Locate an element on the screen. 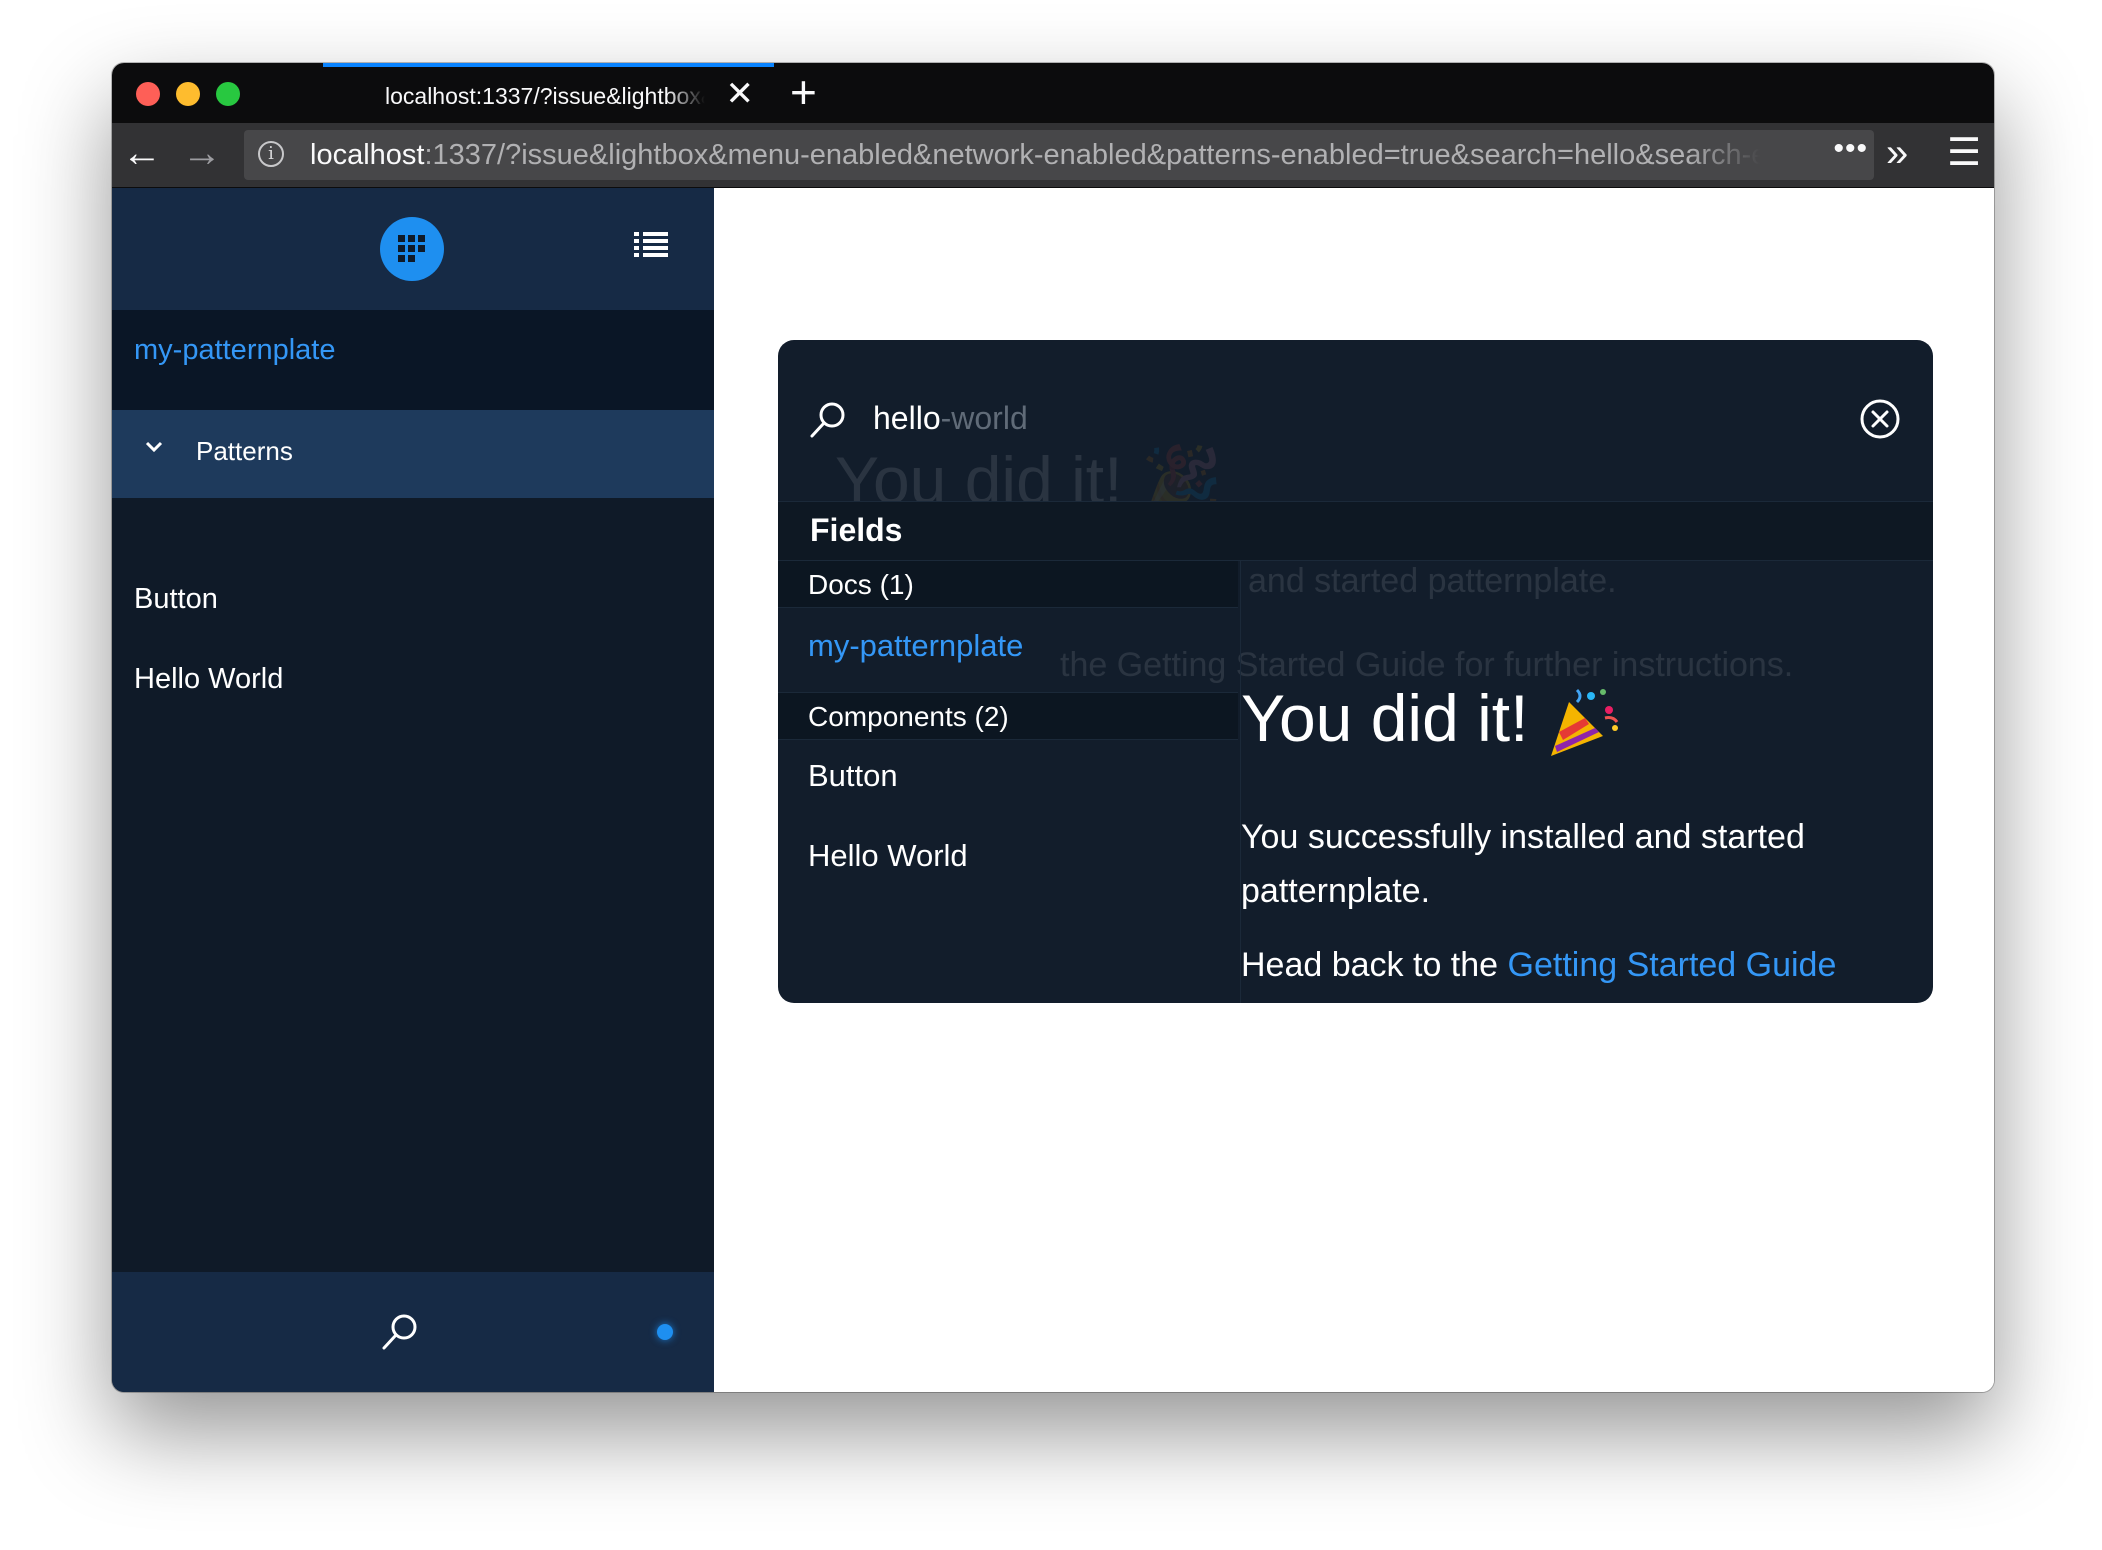 This screenshot has width=2102, height=1550. search-result-component: Hello World is located at coordinates (888, 856).